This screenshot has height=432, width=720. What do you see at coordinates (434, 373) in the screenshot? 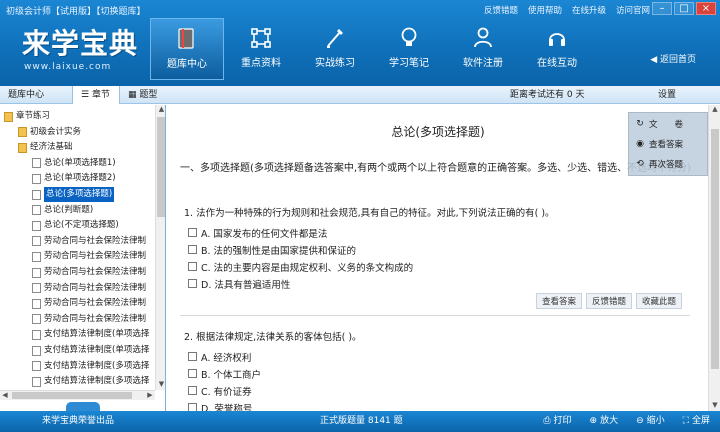
I see `option-b: B. 个体工商户` at bounding box center [434, 373].